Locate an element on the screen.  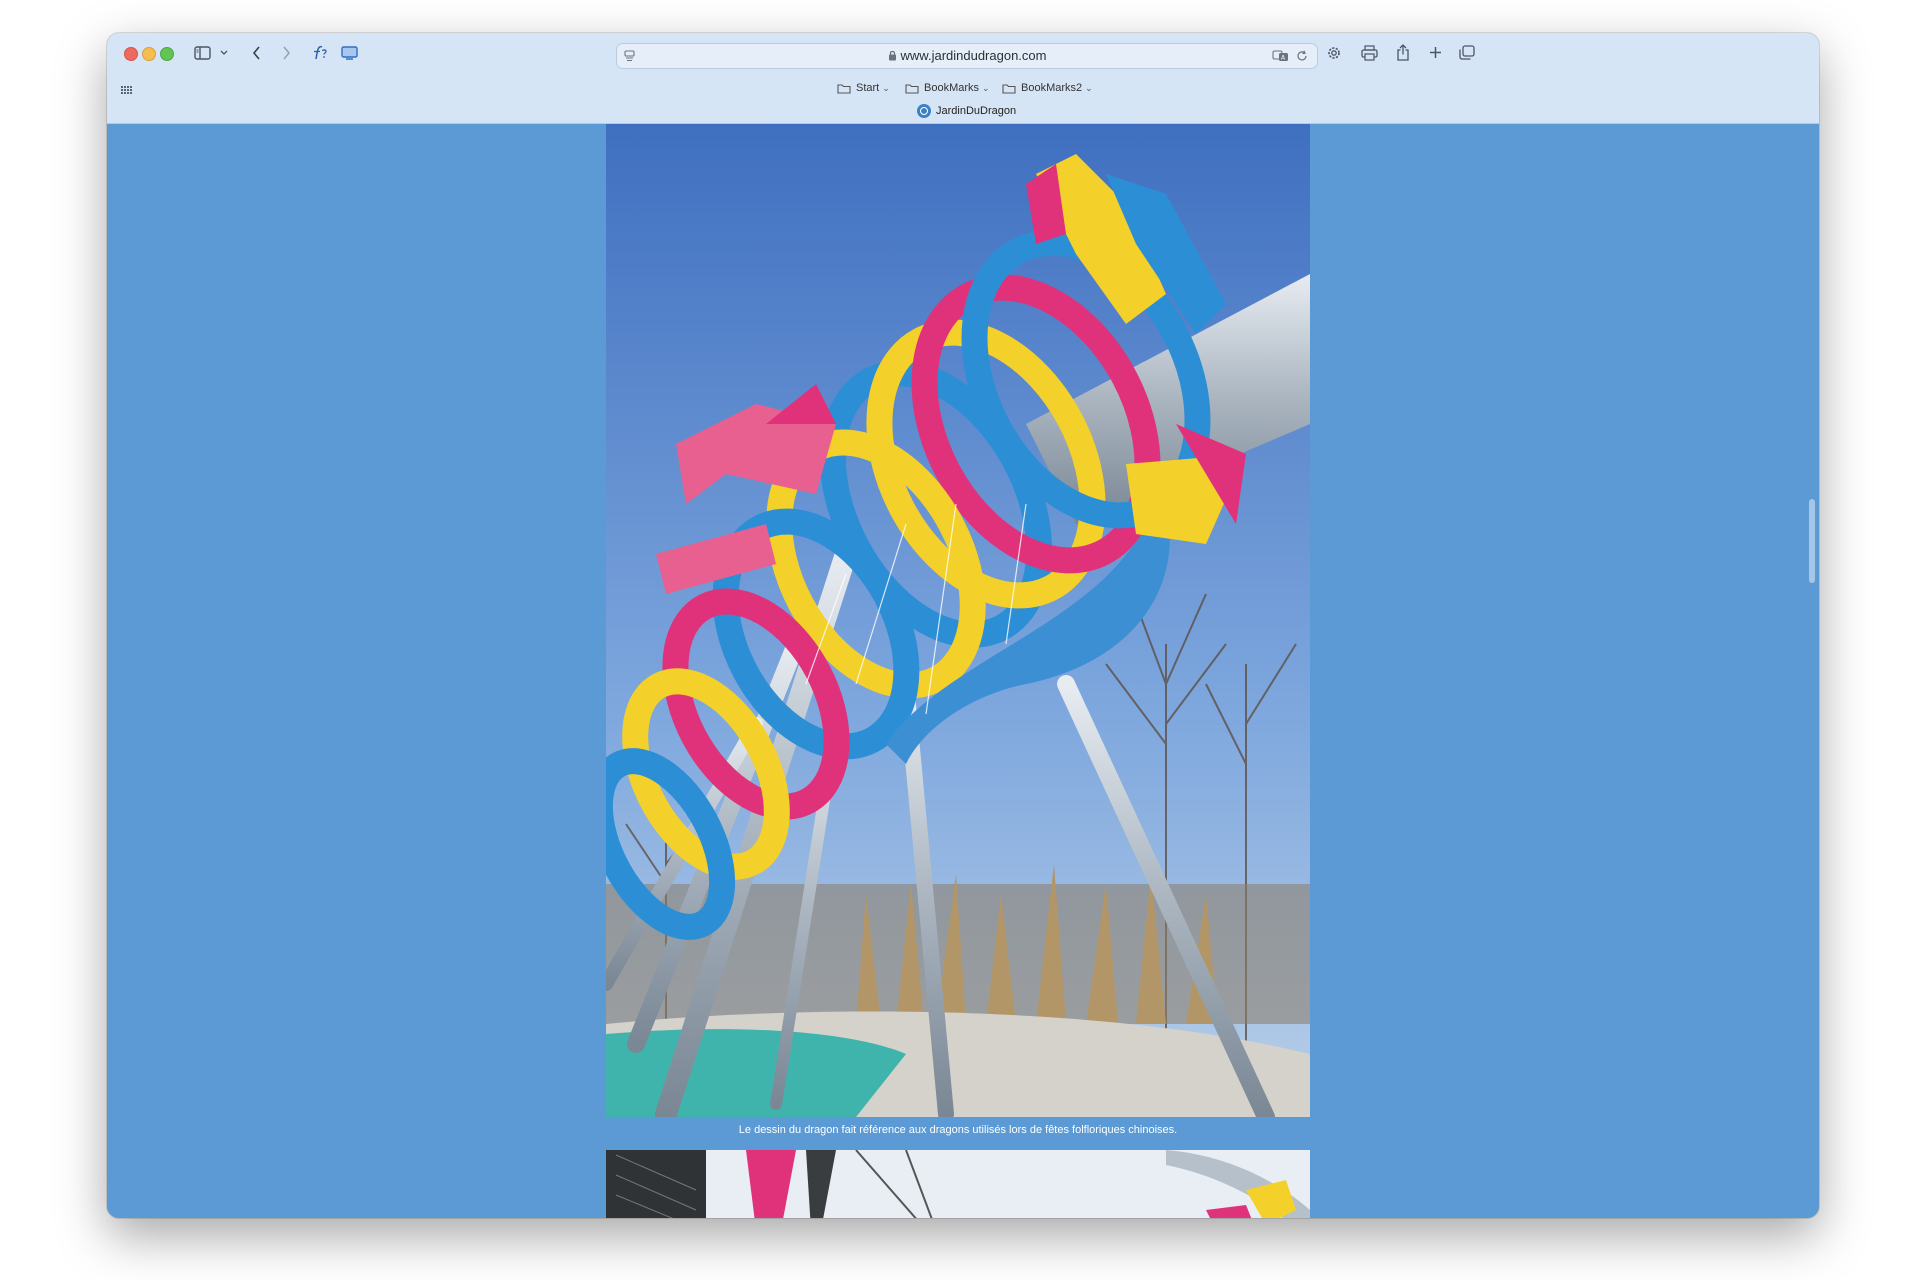
bookmark-label: BookMarks is located at coordinates (952, 88).